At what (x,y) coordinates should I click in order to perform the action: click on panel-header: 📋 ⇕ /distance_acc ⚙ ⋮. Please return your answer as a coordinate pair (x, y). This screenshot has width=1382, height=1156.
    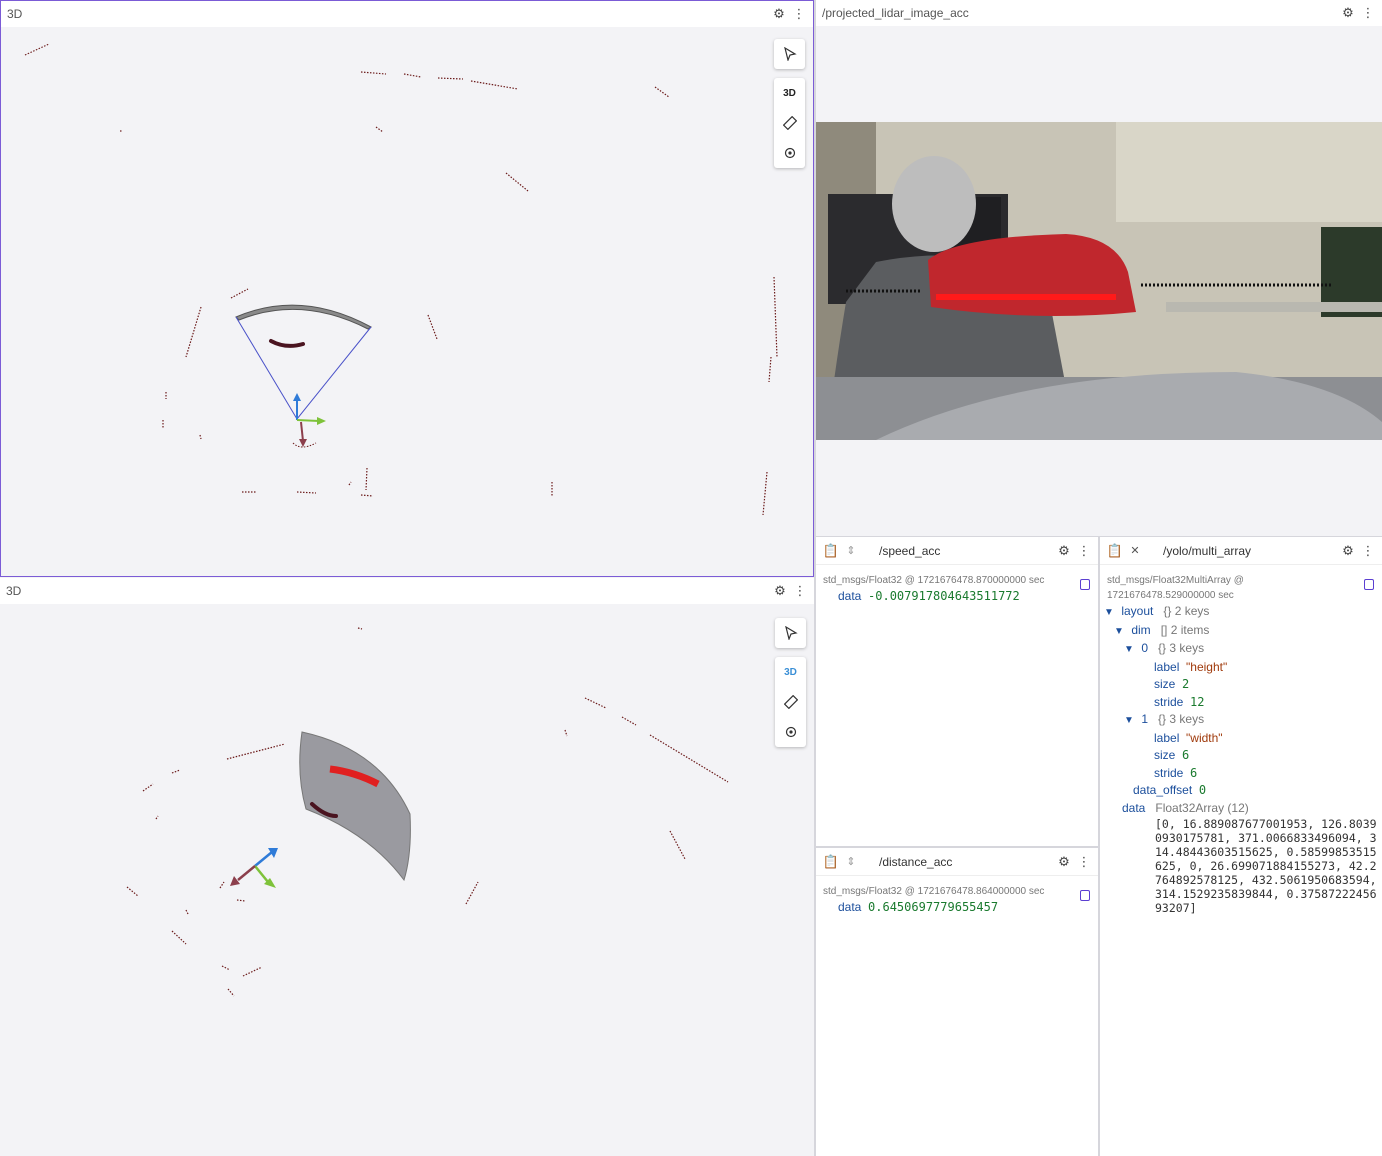
    Looking at the image, I should click on (957, 862).